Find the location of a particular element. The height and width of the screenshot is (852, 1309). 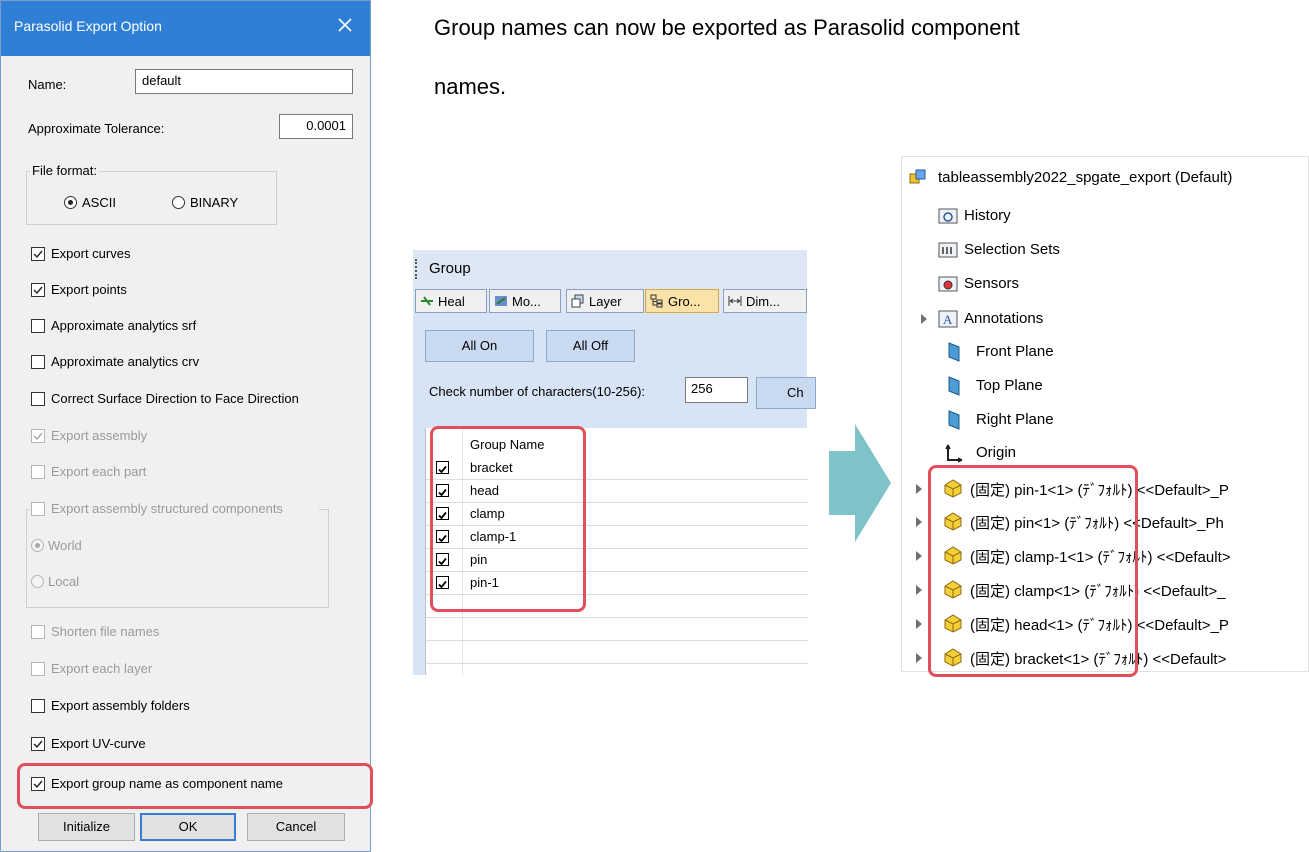

export-curves-checkbox: Export curves is located at coordinates (181, 255).